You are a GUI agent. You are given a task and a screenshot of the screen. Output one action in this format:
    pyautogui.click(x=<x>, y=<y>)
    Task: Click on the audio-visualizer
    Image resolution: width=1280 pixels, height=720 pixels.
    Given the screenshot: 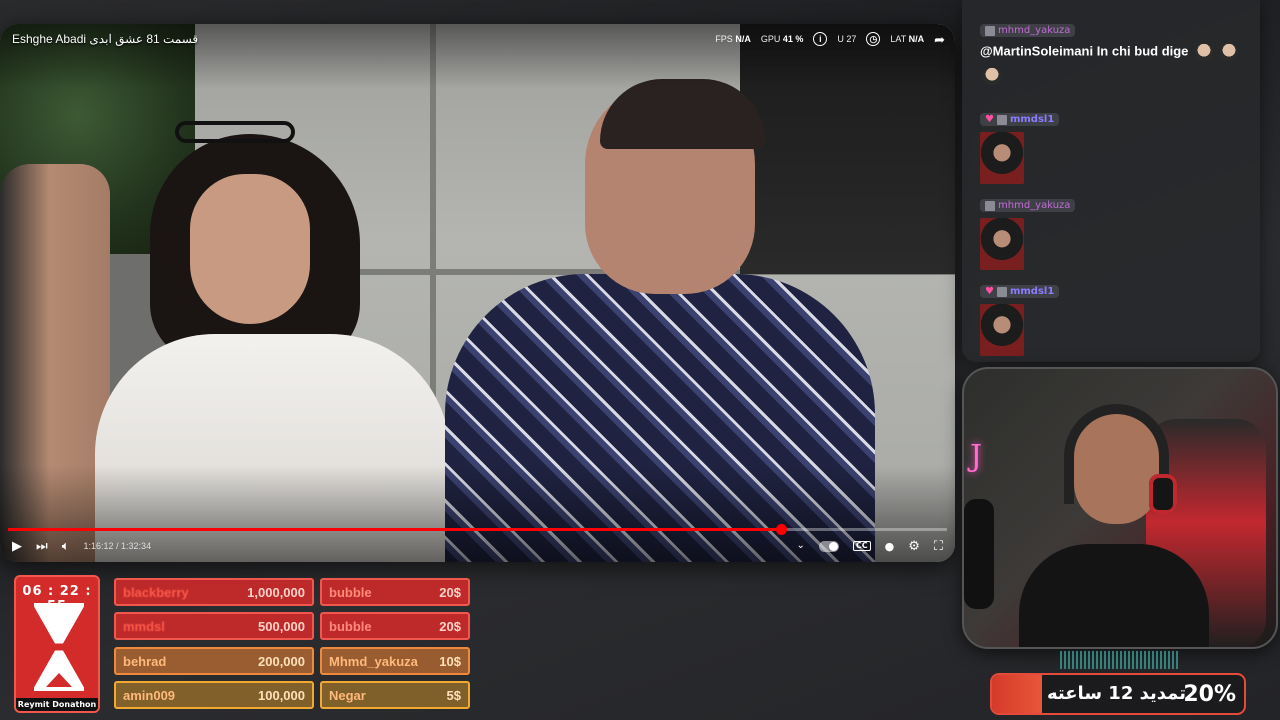 What is the action you would take?
    pyautogui.click(x=1119, y=660)
    